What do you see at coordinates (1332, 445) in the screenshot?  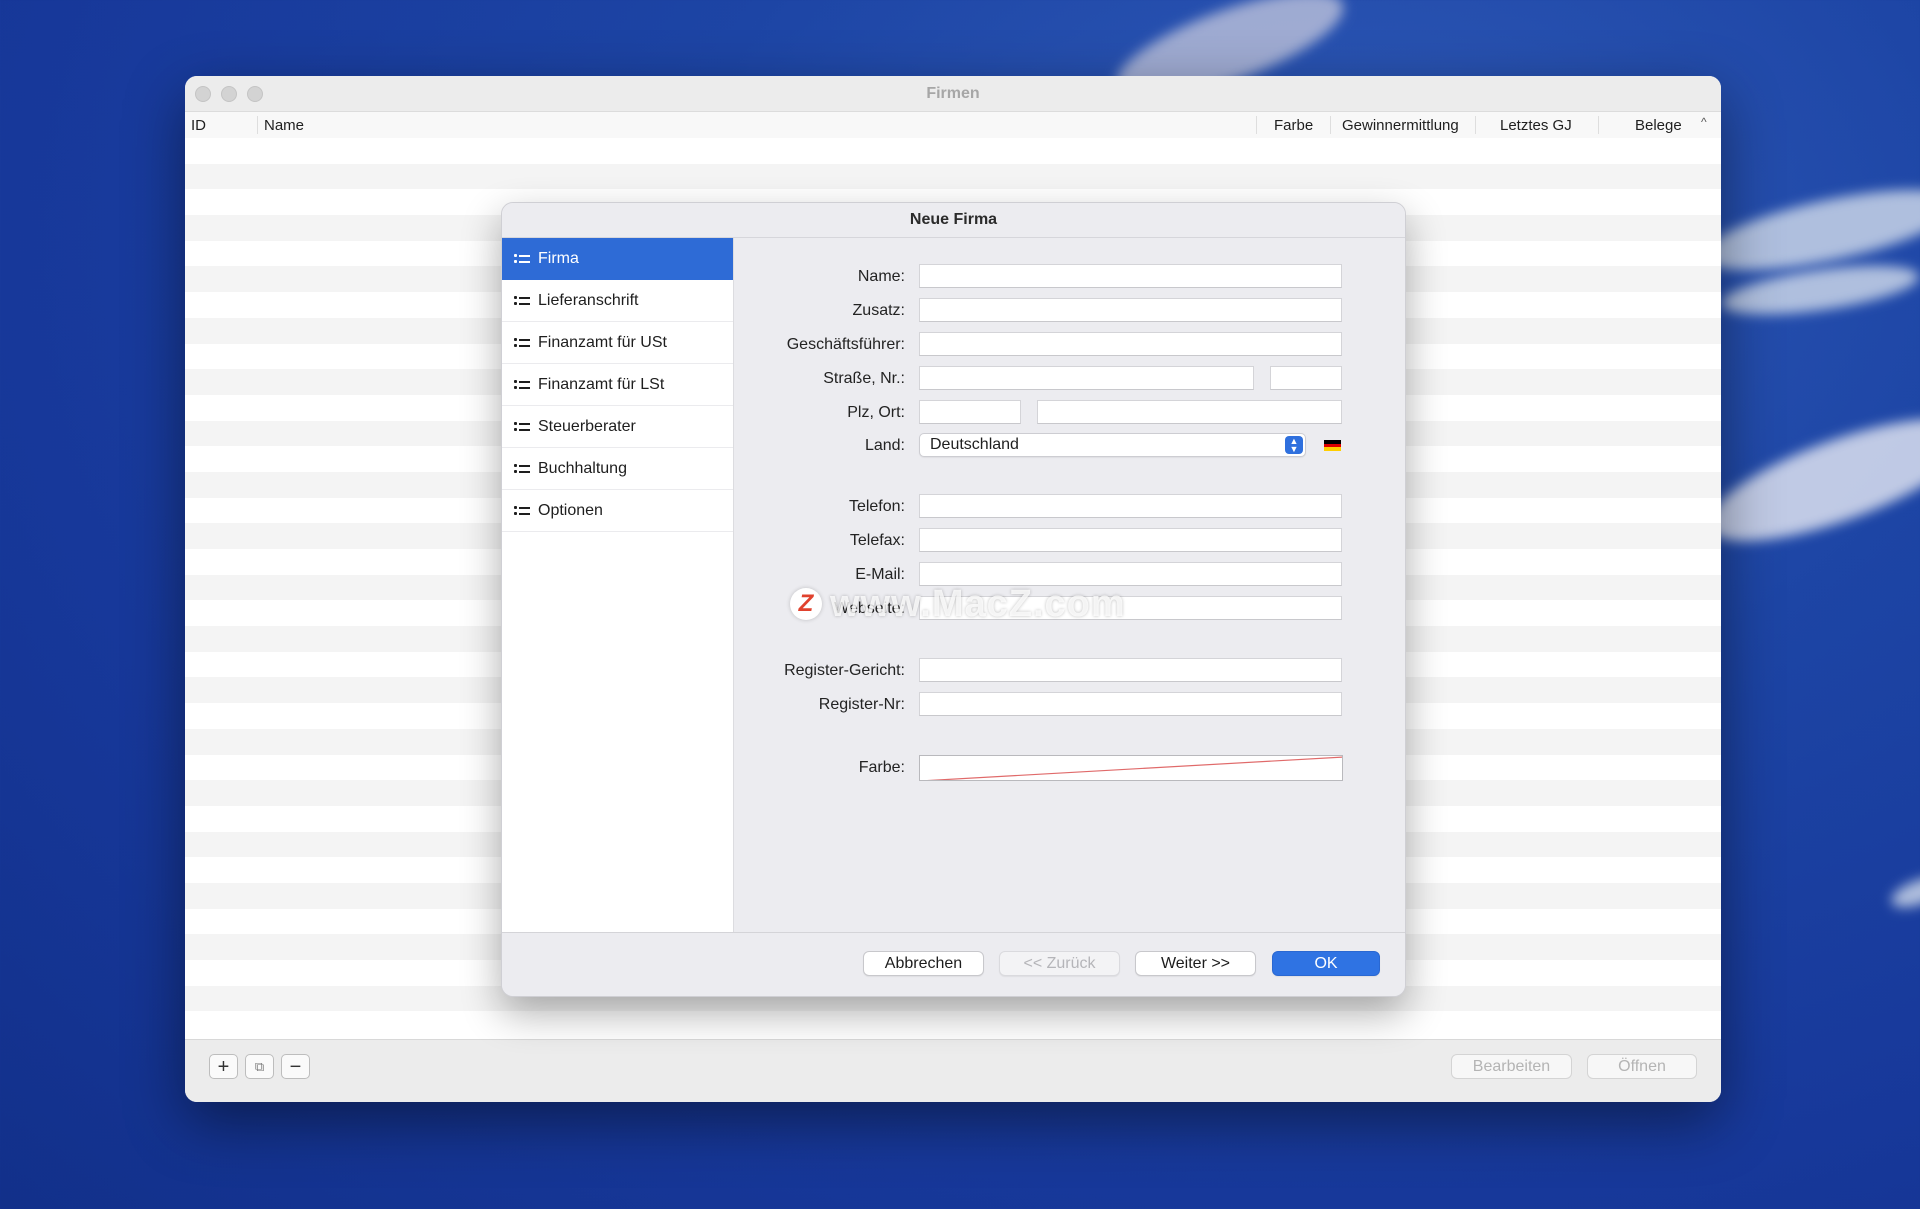 I see `germany-flag-icon` at bounding box center [1332, 445].